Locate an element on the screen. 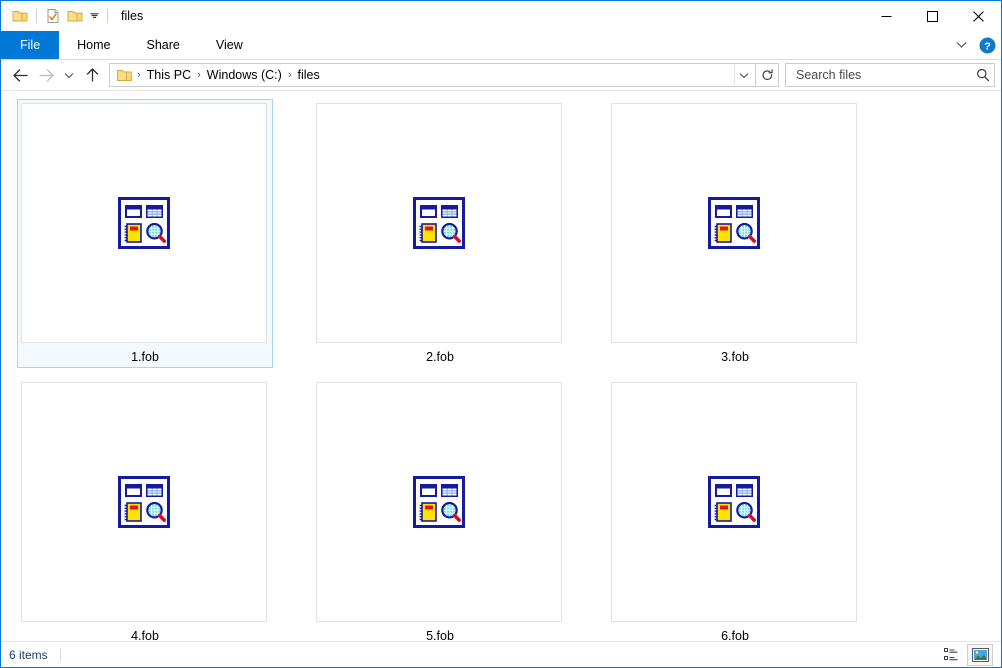  status-divider is located at coordinates (60, 654).